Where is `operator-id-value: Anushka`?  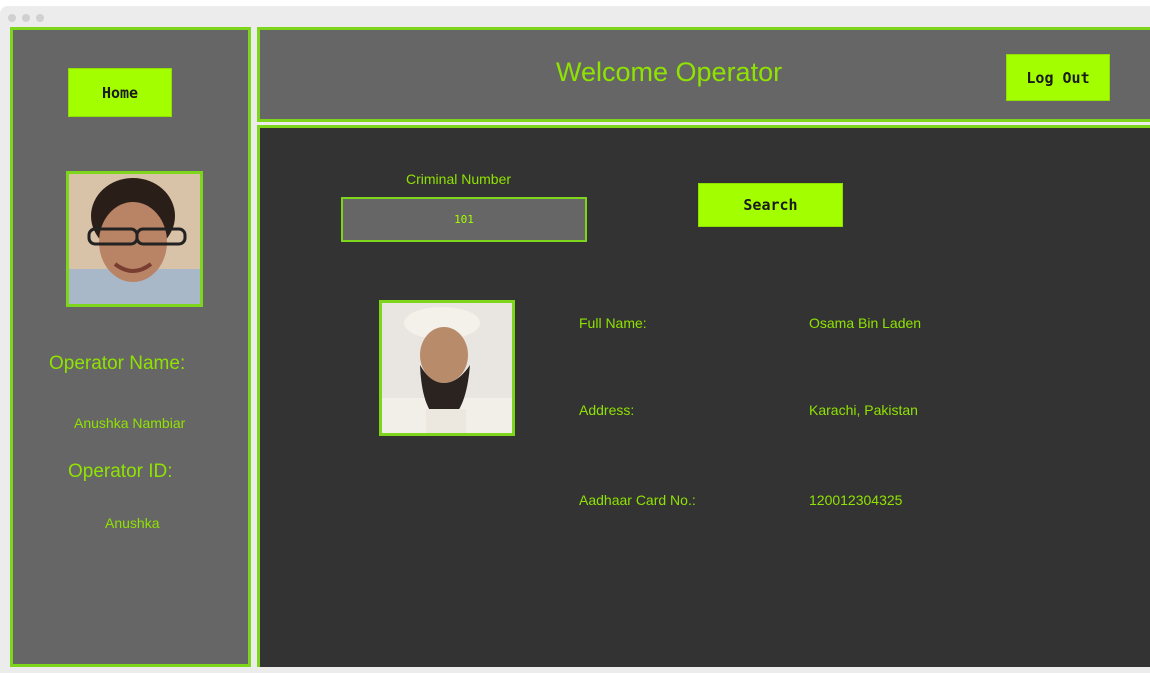
operator-id-value: Anushka is located at coordinates (132, 523).